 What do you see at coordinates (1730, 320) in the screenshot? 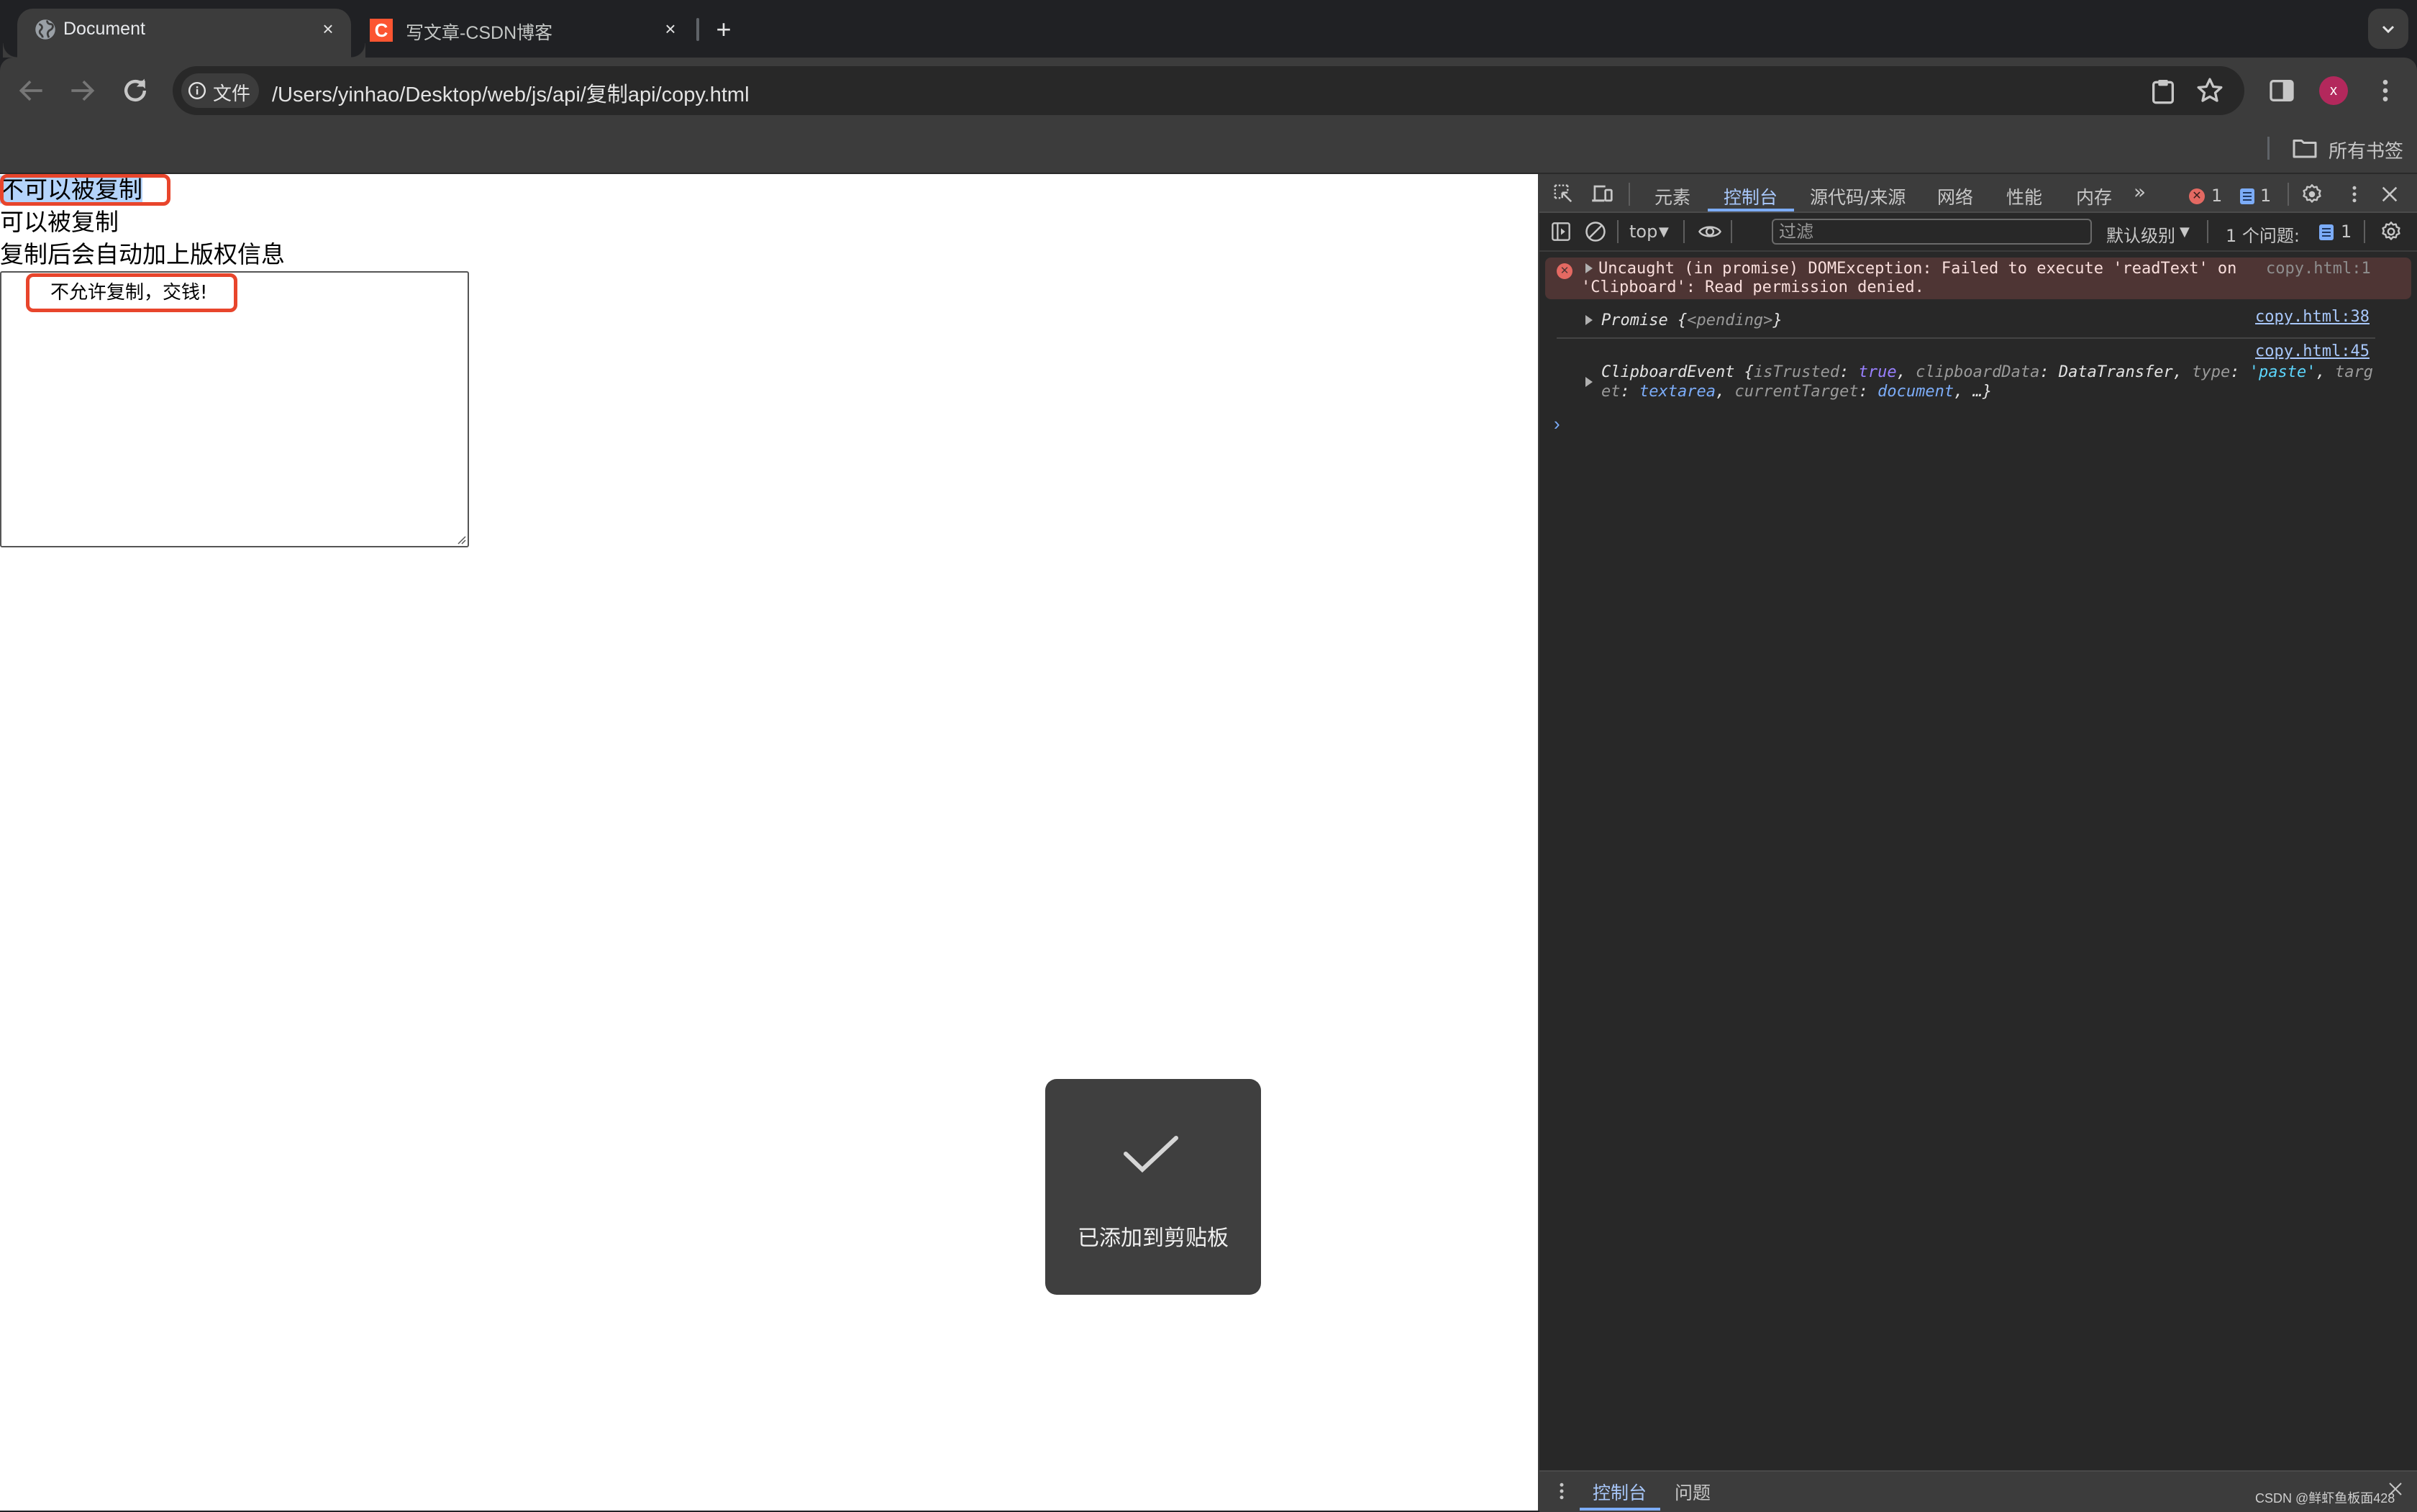
I see `promise-state: <pending>` at bounding box center [1730, 320].